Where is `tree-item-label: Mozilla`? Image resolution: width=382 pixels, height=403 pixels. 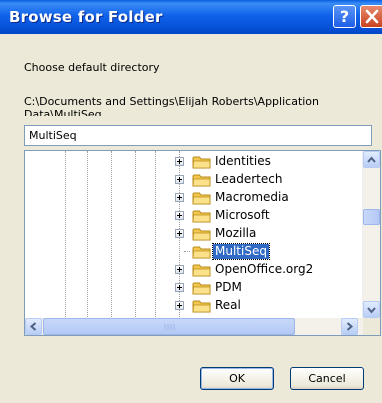 tree-item-label: Mozilla is located at coordinates (236, 233).